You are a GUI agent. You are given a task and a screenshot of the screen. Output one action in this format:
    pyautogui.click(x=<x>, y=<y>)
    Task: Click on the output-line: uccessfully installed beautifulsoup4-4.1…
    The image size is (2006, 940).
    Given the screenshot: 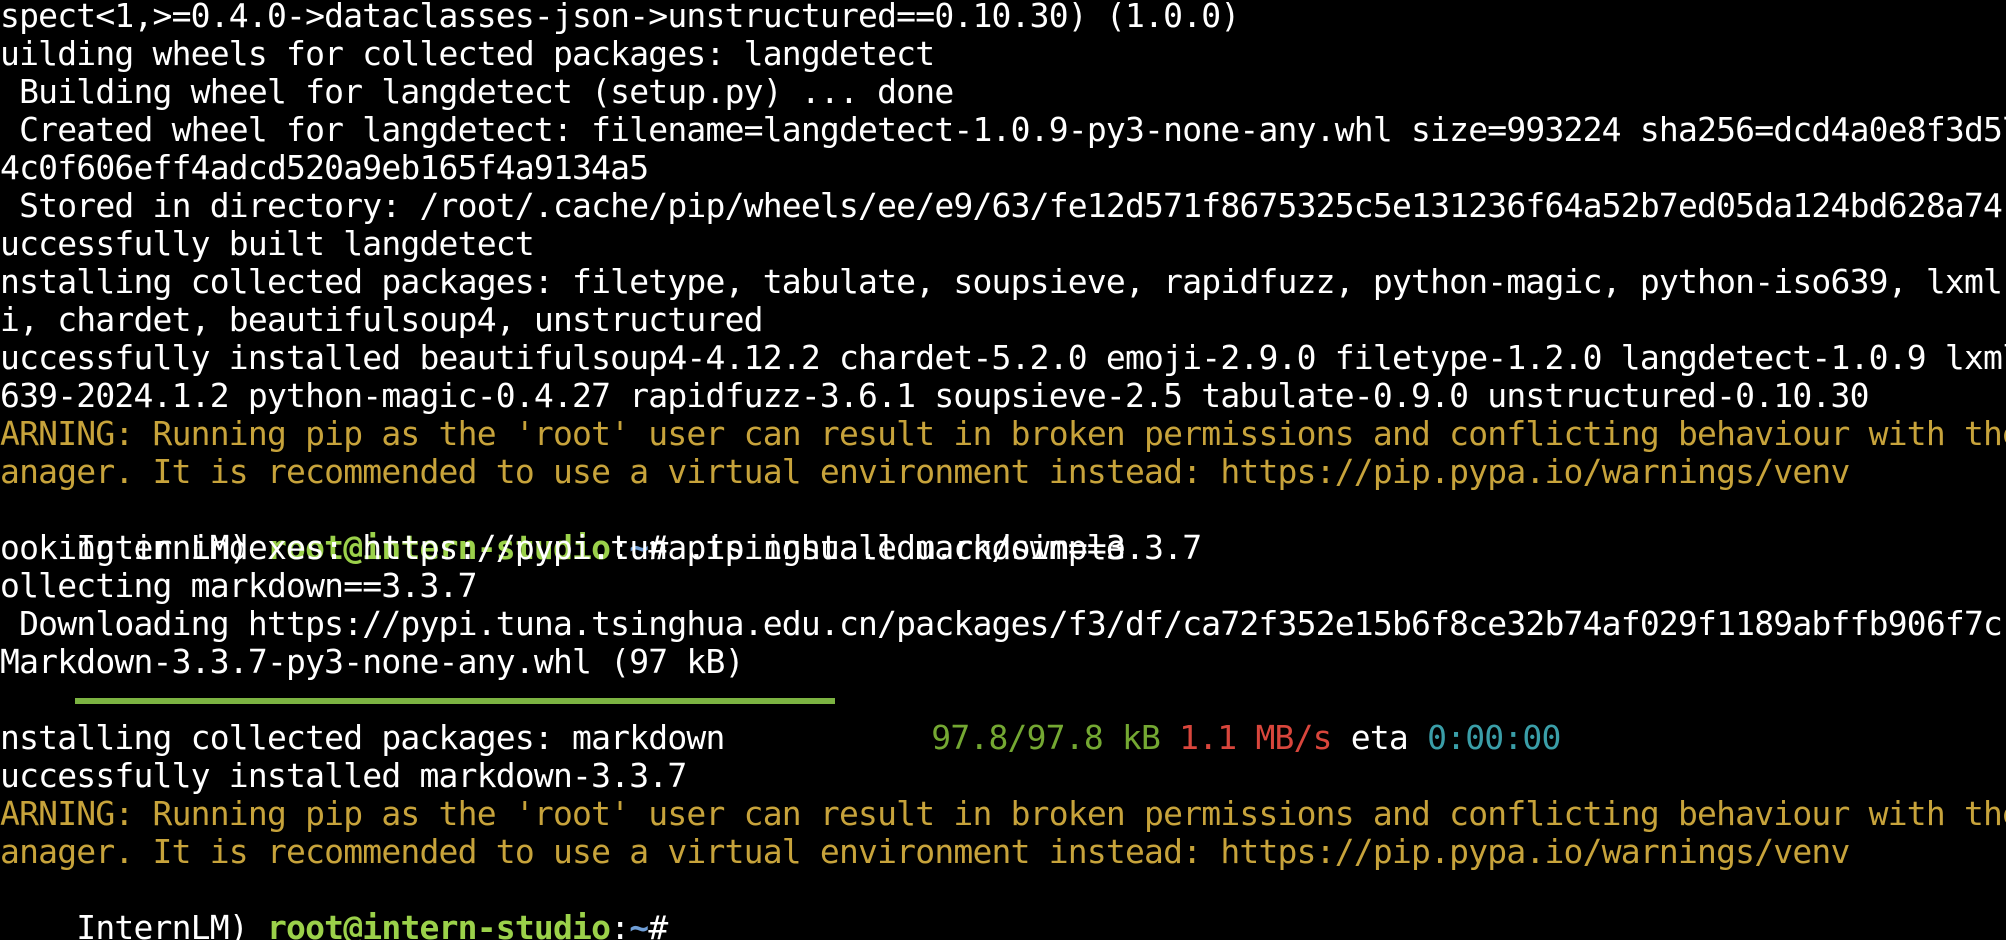 What is the action you would take?
    pyautogui.click(x=1003, y=357)
    